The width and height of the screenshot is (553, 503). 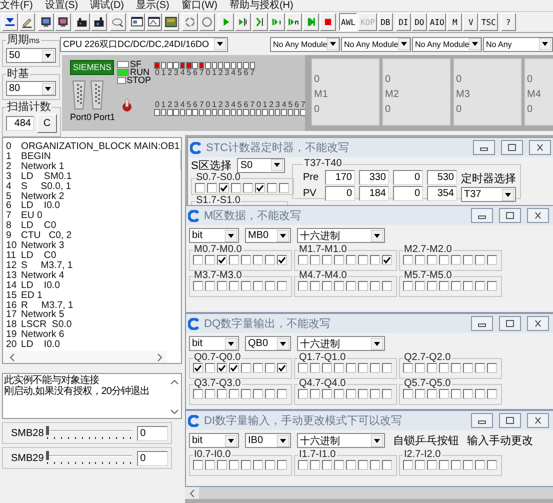 I want to click on value-field: 330, so click(x=374, y=177).